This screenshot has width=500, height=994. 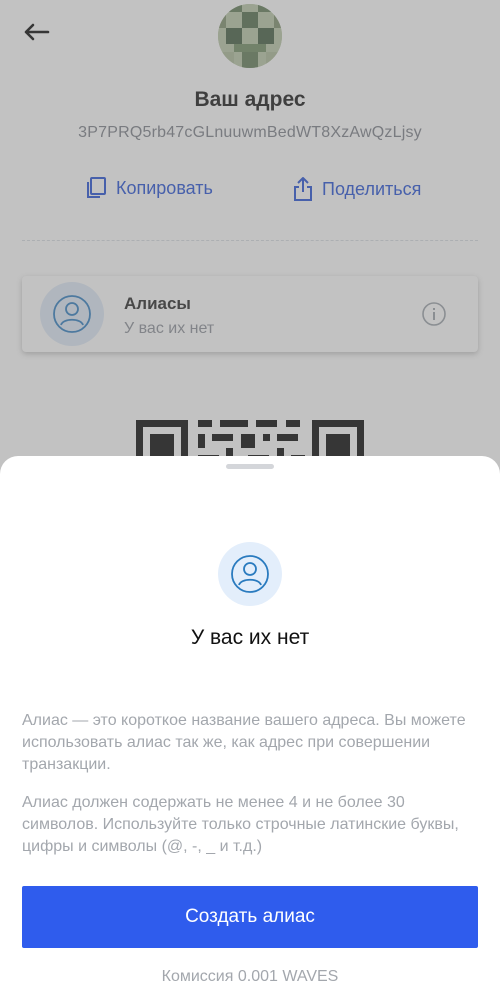 What do you see at coordinates (250, 466) in the screenshot?
I see `sheet-drag-handle` at bounding box center [250, 466].